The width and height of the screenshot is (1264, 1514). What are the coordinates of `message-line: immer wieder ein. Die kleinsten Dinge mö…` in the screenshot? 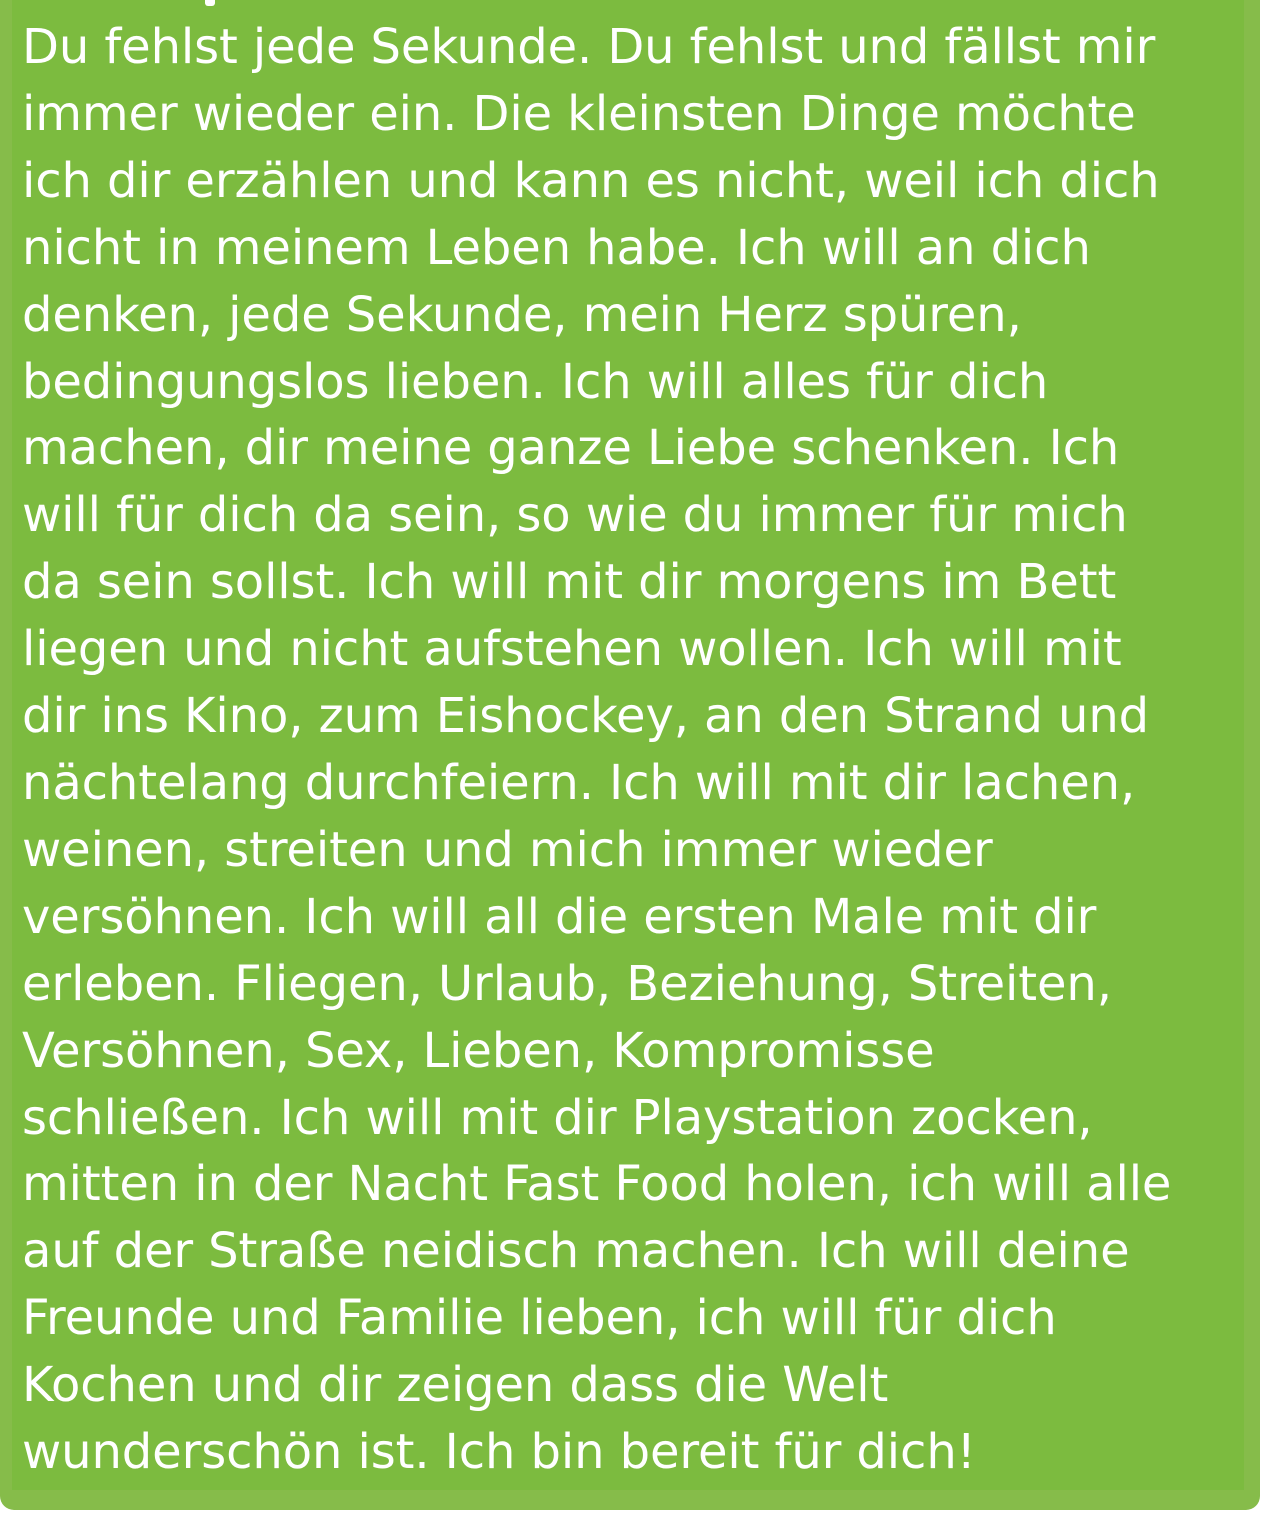 It's located at (579, 113).